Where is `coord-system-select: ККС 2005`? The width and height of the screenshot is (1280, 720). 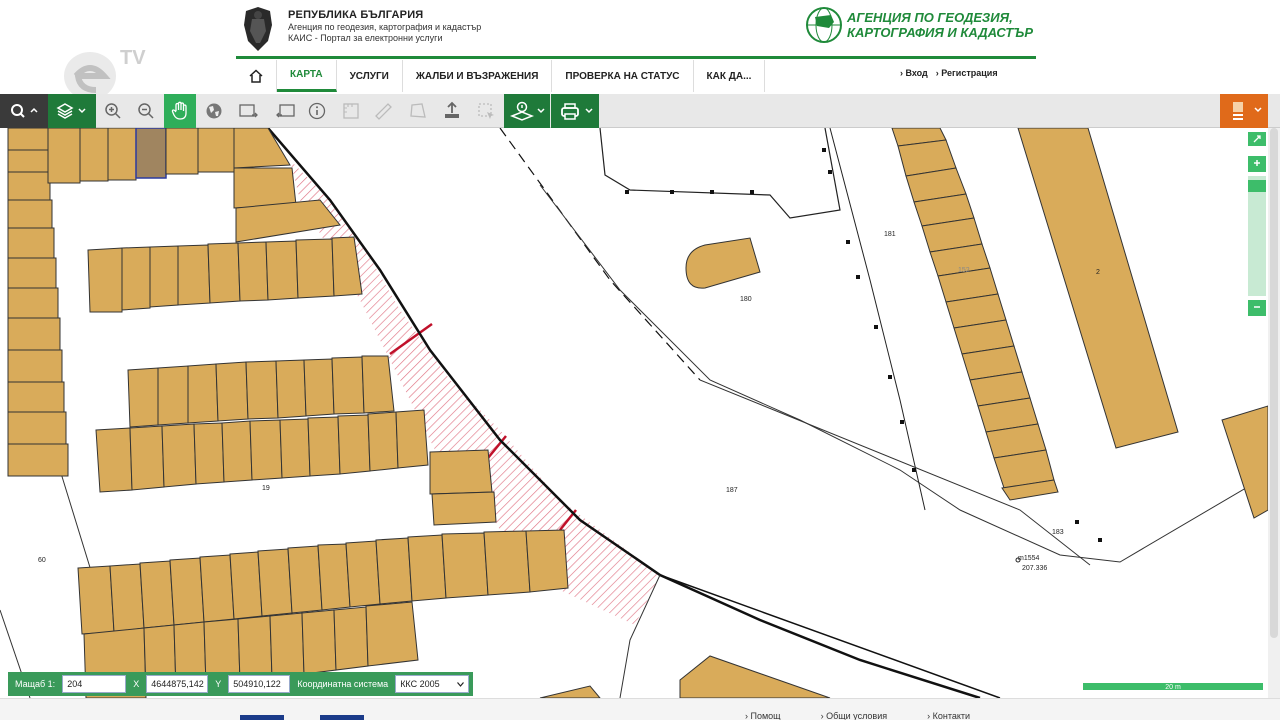
coord-system-select: ККС 2005 is located at coordinates (432, 684).